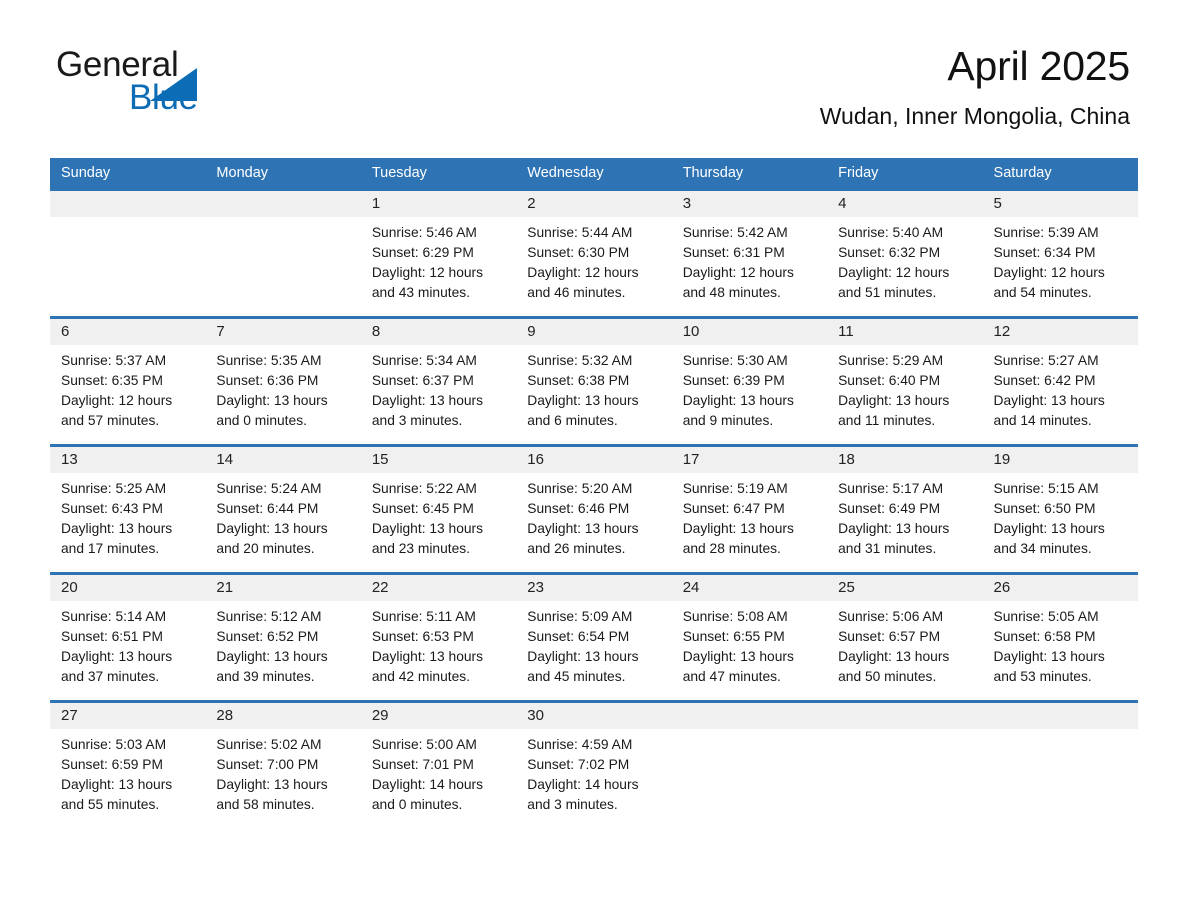  I want to click on daylight-text-line2: and 46 minutes., so click(576, 292).